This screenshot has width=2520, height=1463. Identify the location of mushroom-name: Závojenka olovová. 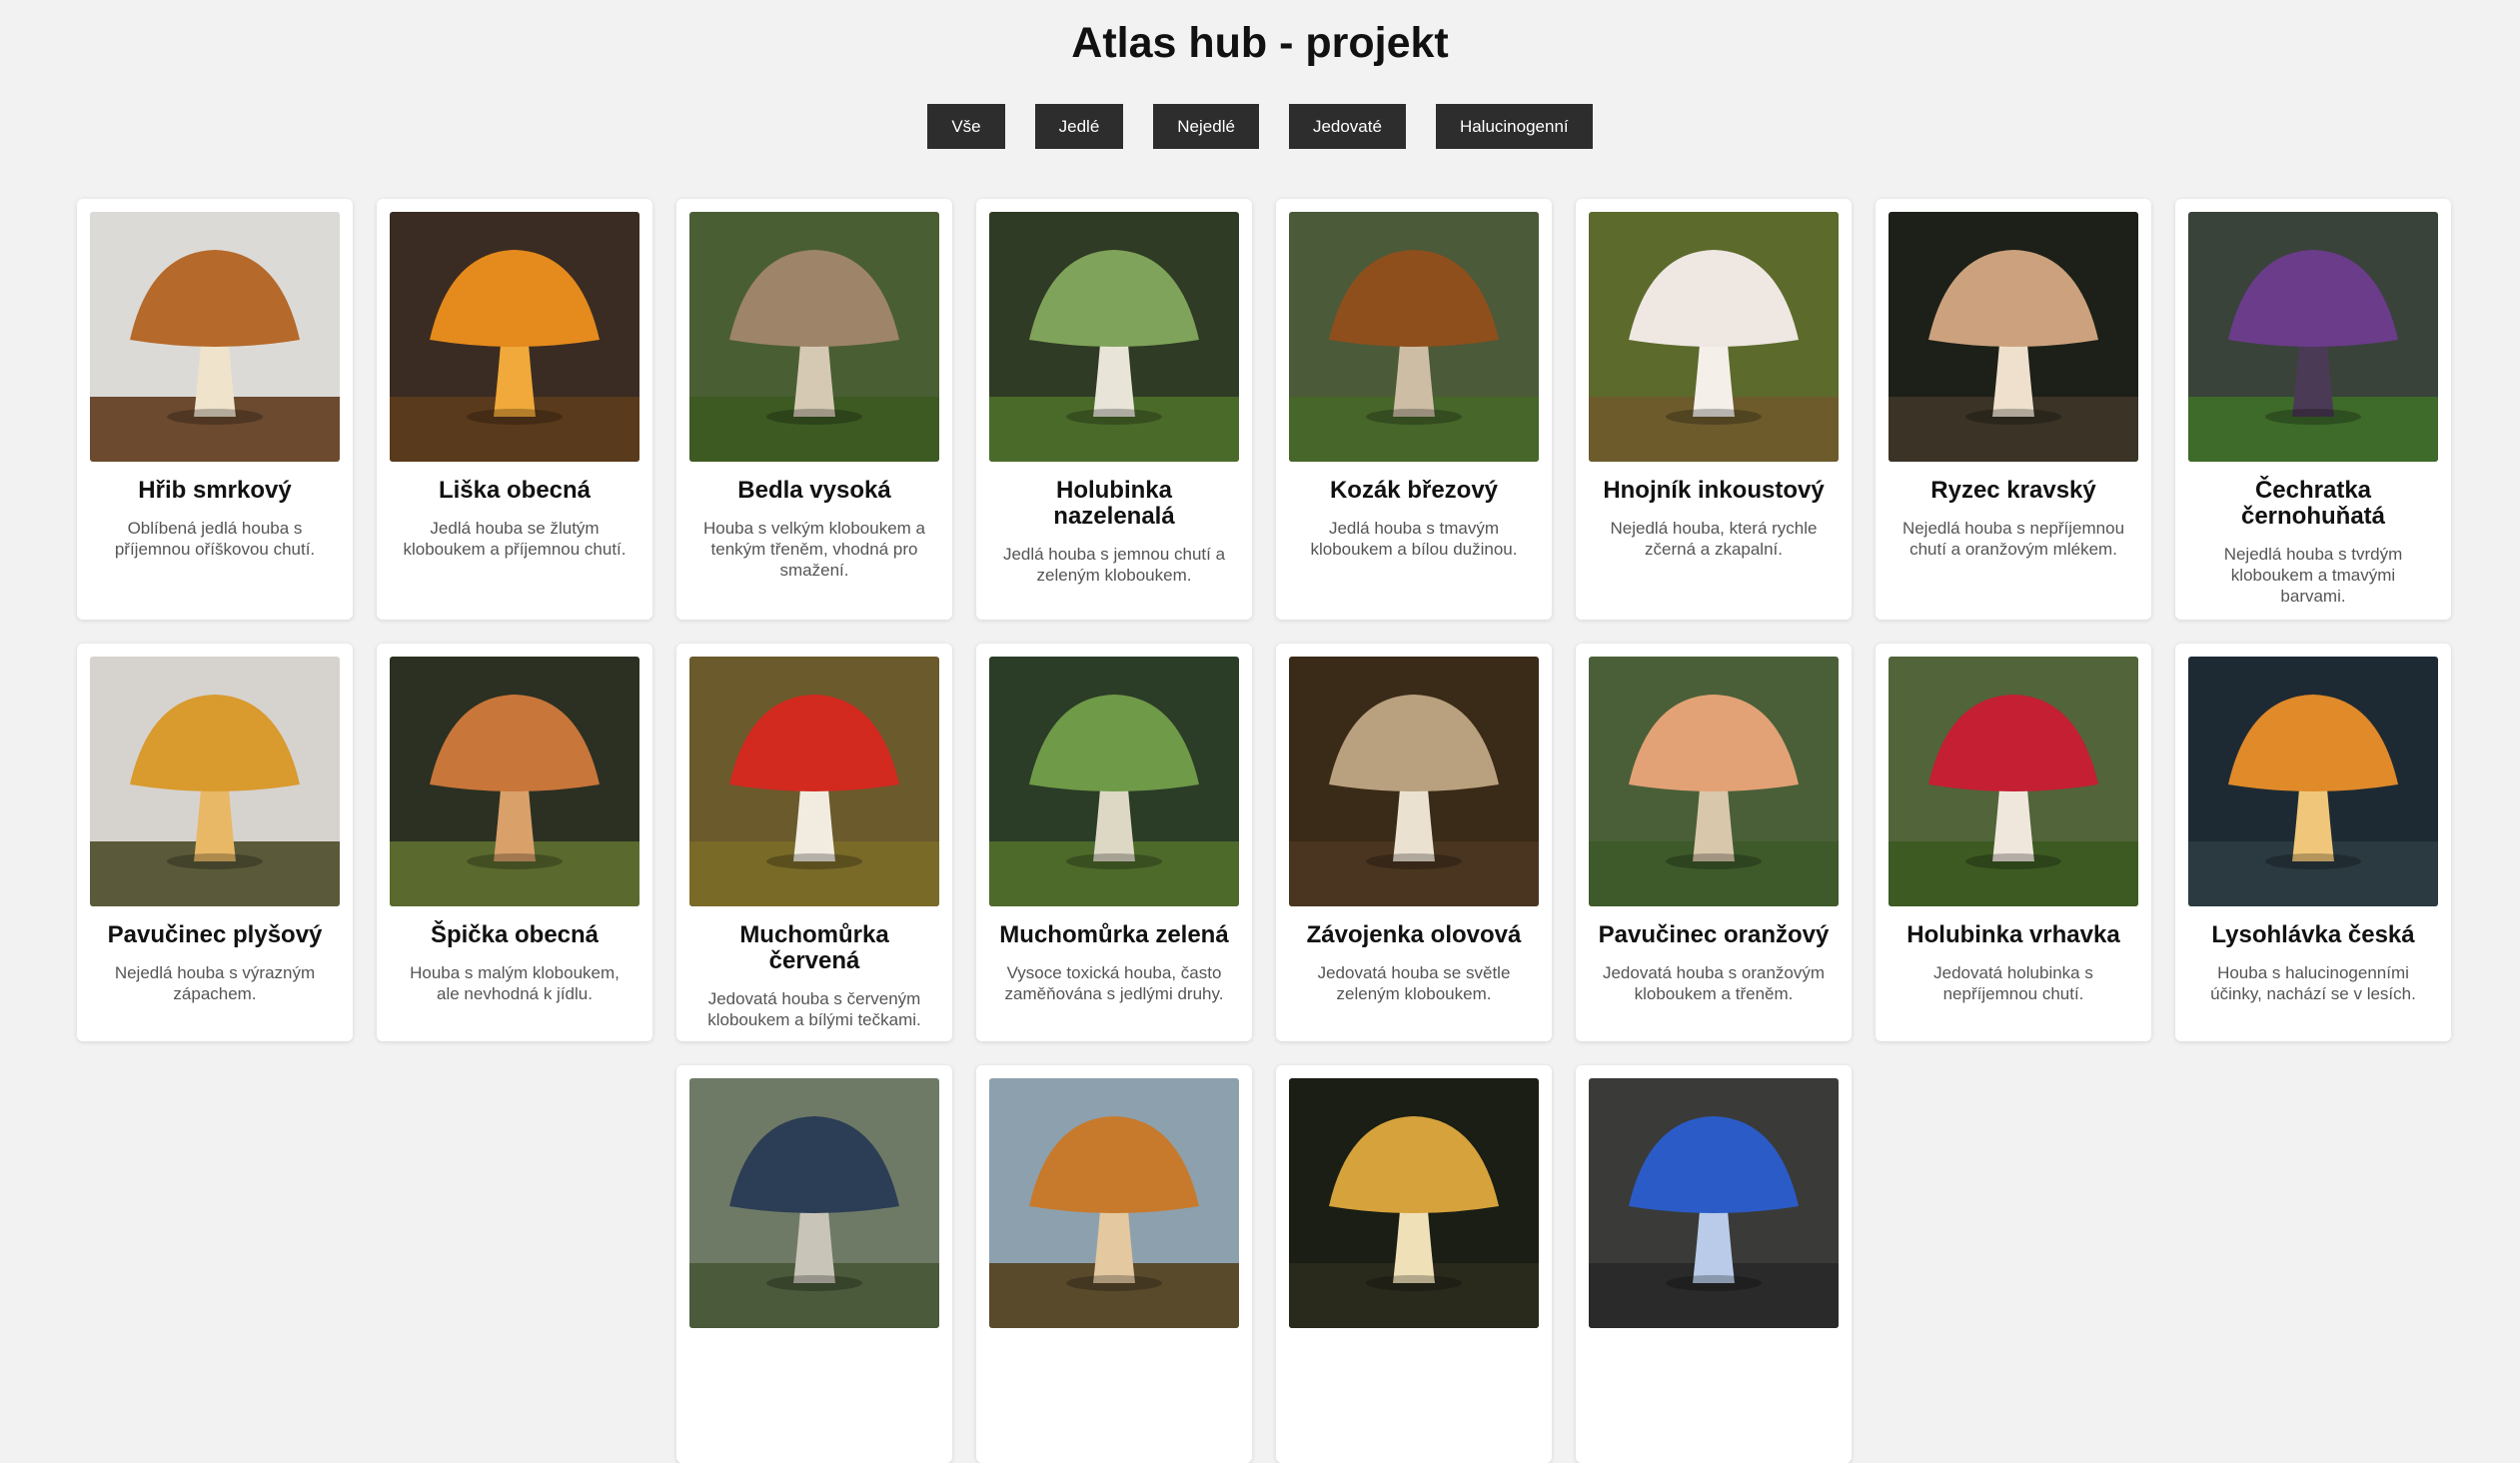
(1414, 934).